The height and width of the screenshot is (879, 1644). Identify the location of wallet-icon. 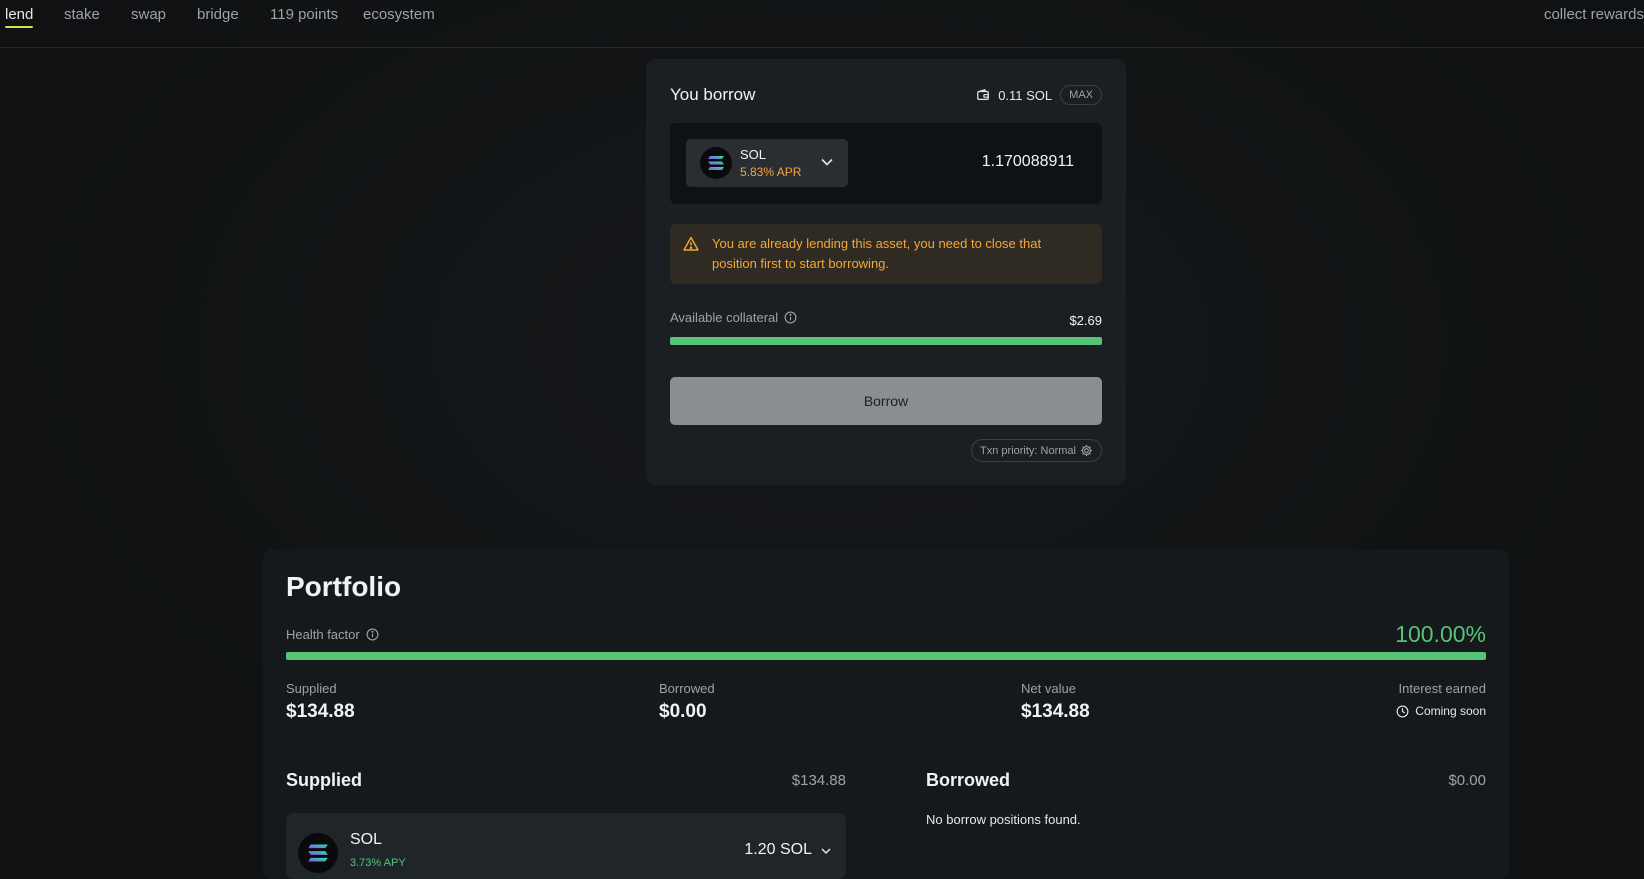
(983, 94).